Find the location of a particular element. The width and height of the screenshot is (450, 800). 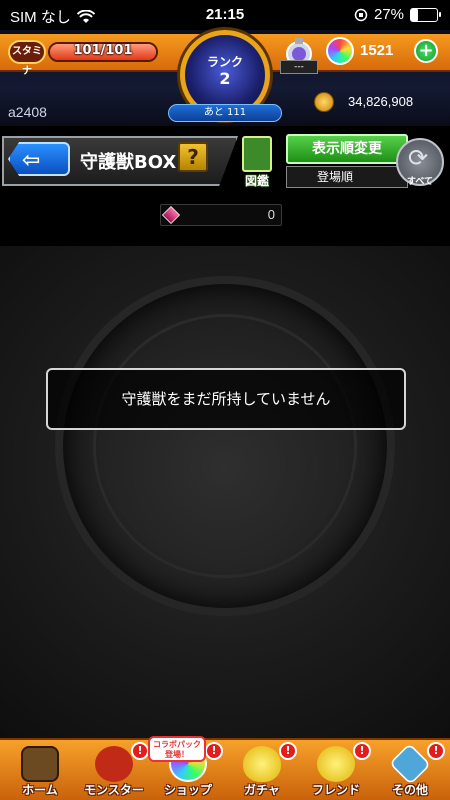

nav-home: ホーム is located at coordinates (40, 771).